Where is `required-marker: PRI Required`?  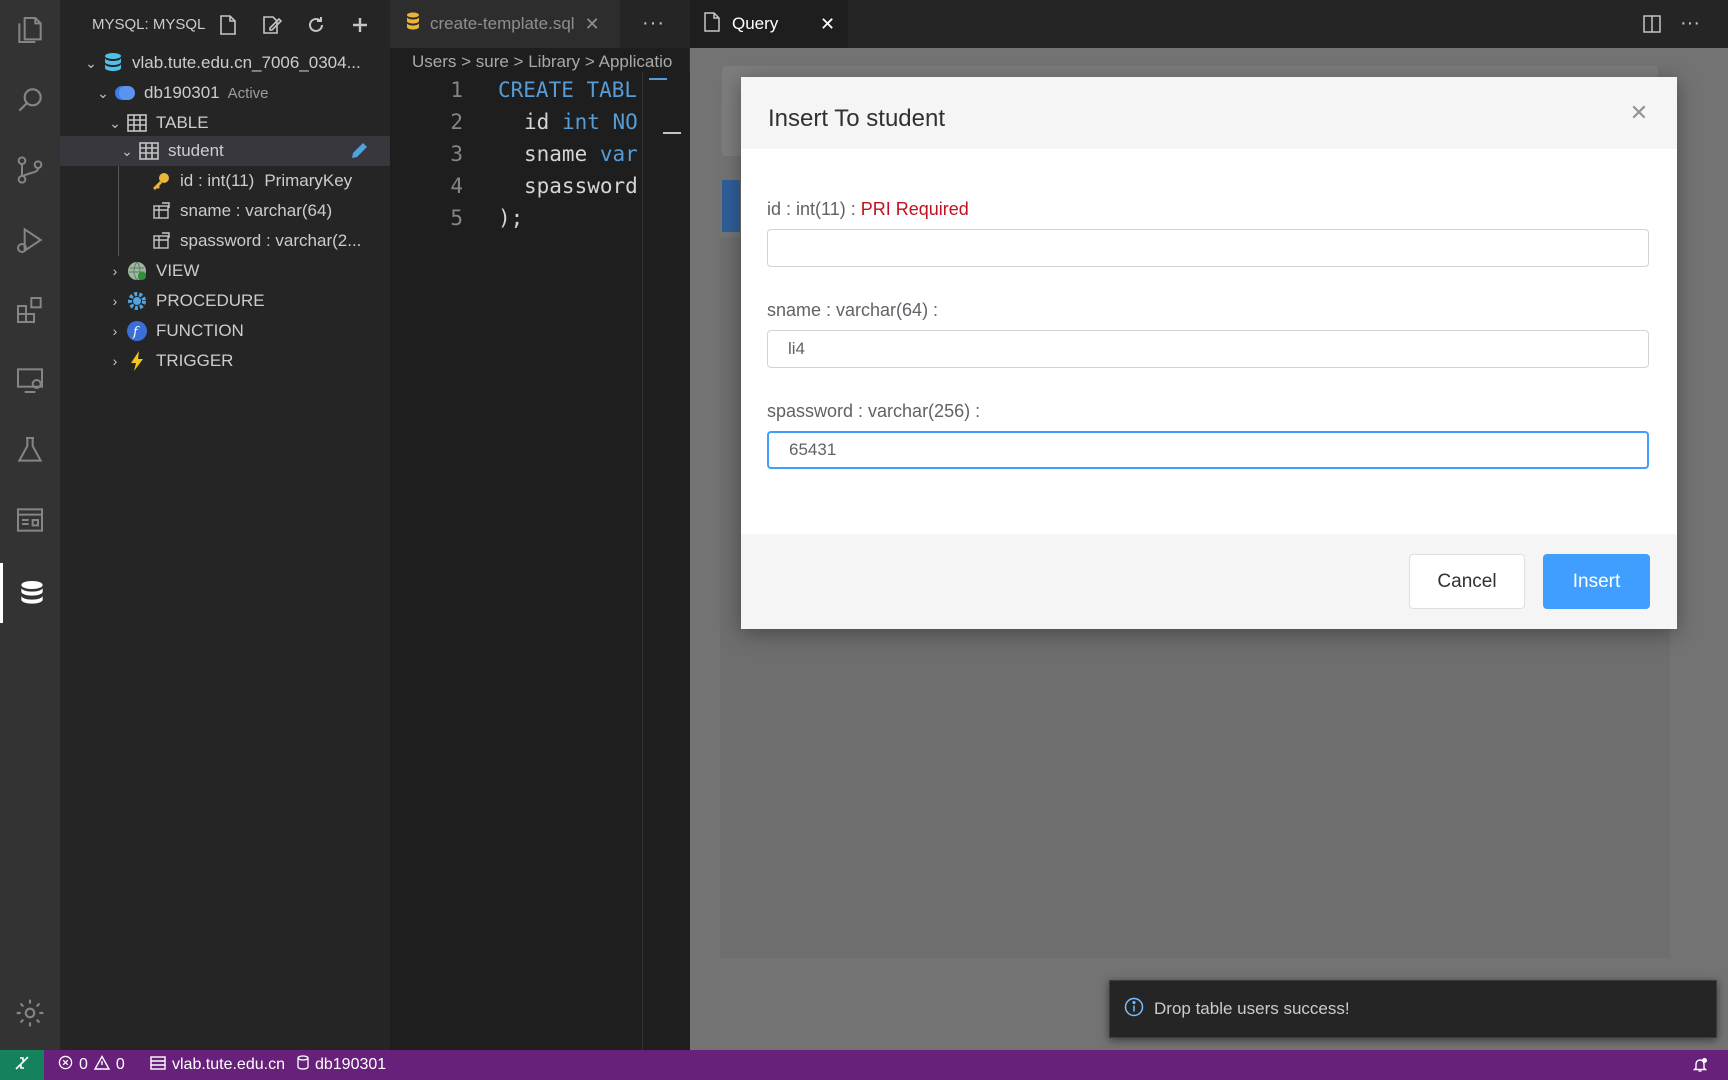
required-marker: PRI Required is located at coordinates (914, 209).